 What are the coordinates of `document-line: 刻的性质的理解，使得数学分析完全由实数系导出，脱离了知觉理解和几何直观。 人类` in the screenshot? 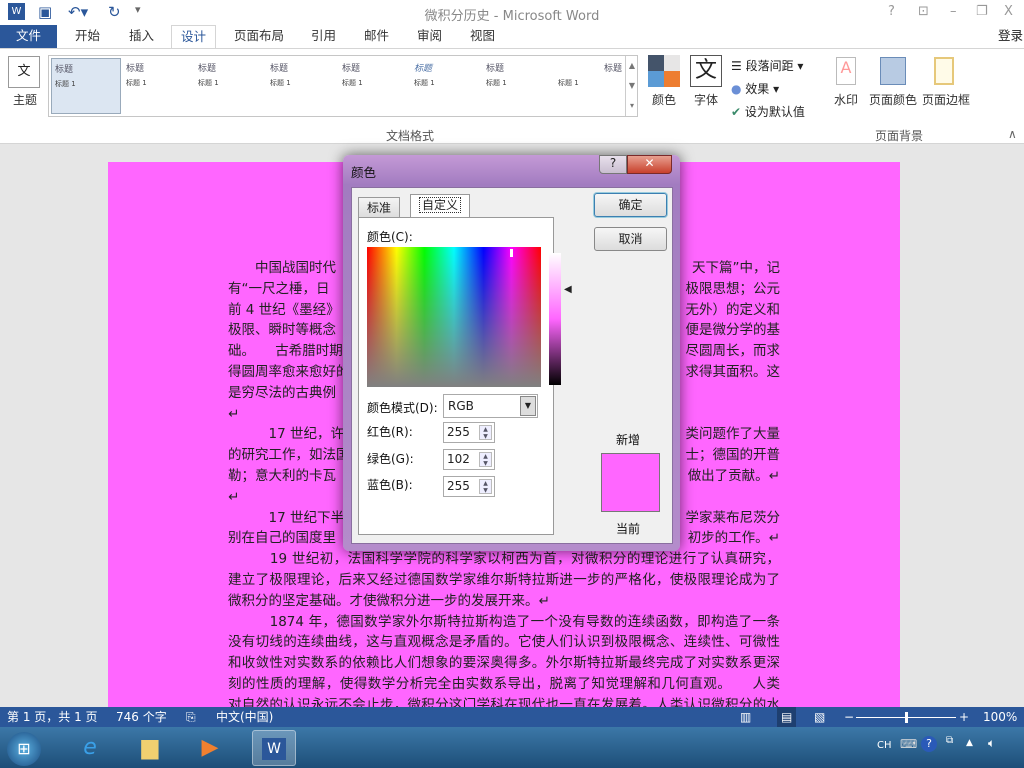 It's located at (504, 684).